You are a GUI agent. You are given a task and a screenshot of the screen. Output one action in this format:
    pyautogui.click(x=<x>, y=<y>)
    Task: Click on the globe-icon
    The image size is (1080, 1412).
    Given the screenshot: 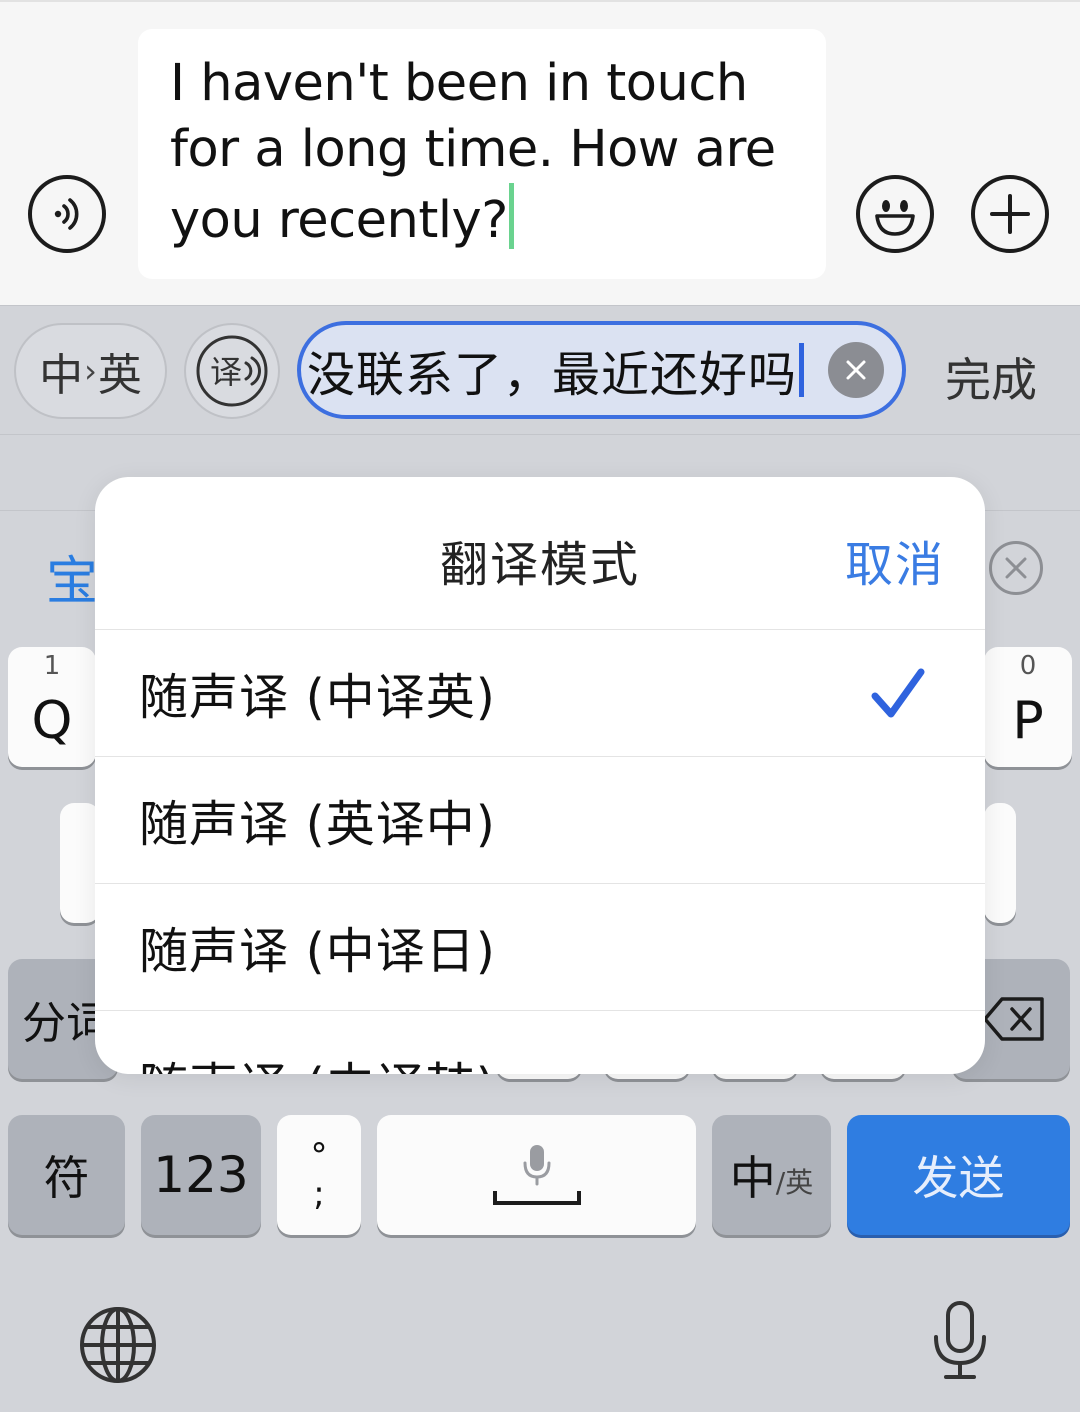 What is the action you would take?
    pyautogui.click(x=118, y=1345)
    